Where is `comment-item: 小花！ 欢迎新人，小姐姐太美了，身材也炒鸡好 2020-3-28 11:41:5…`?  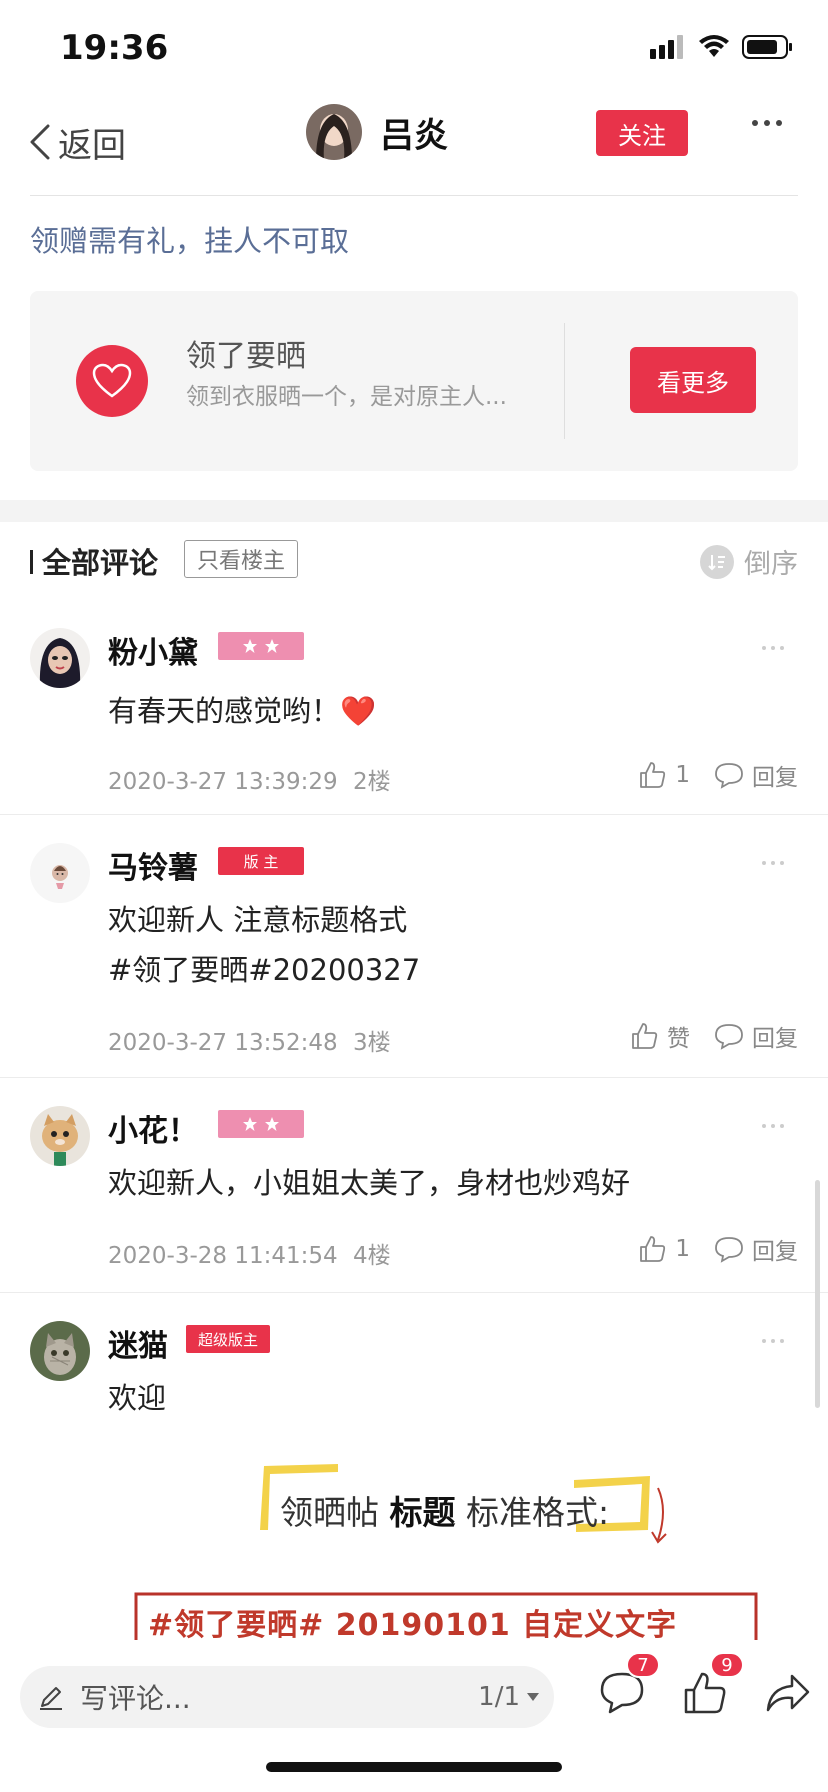
comment-item: 小花！ 欢迎新人，小姐姐太美了，身材也炒鸡好 2020-3-28 11:41:5… is located at coordinates (414, 1185).